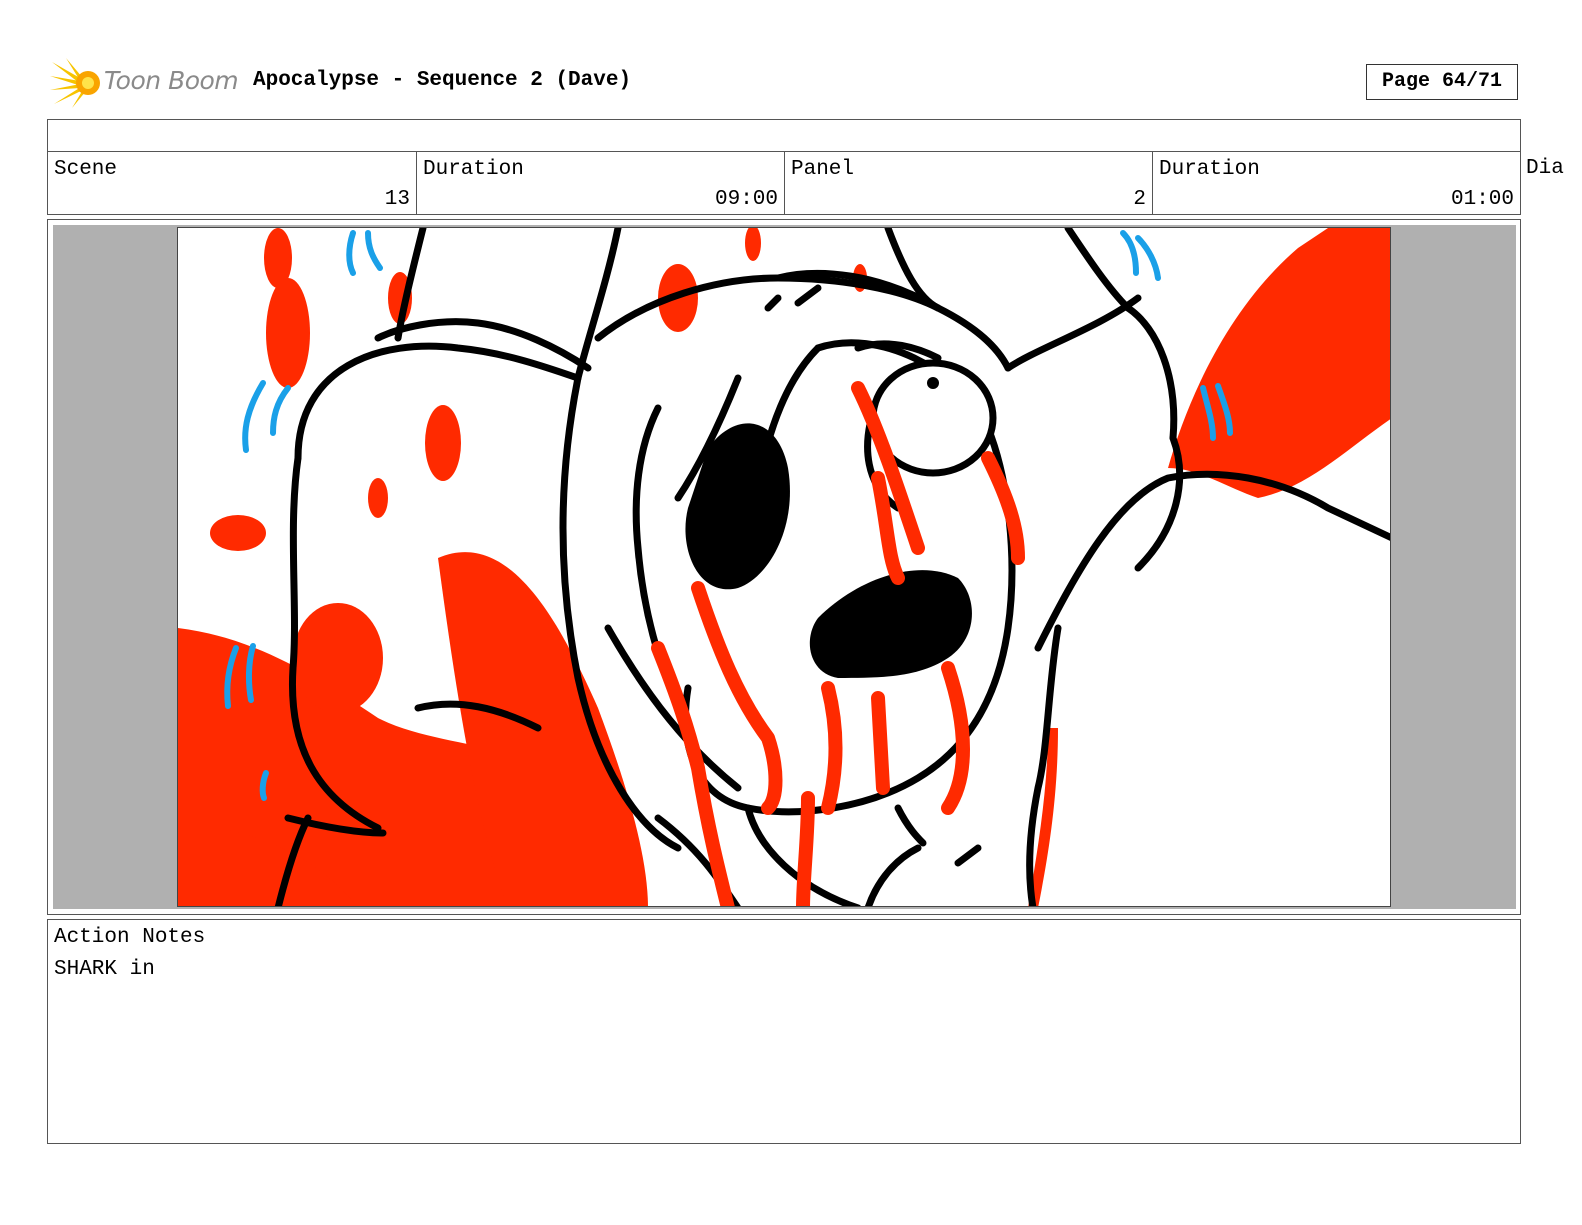 The image size is (1582, 1225). Describe the element at coordinates (1336, 183) in the screenshot. I see `panel-duration-cell: Duration 01:00` at that location.